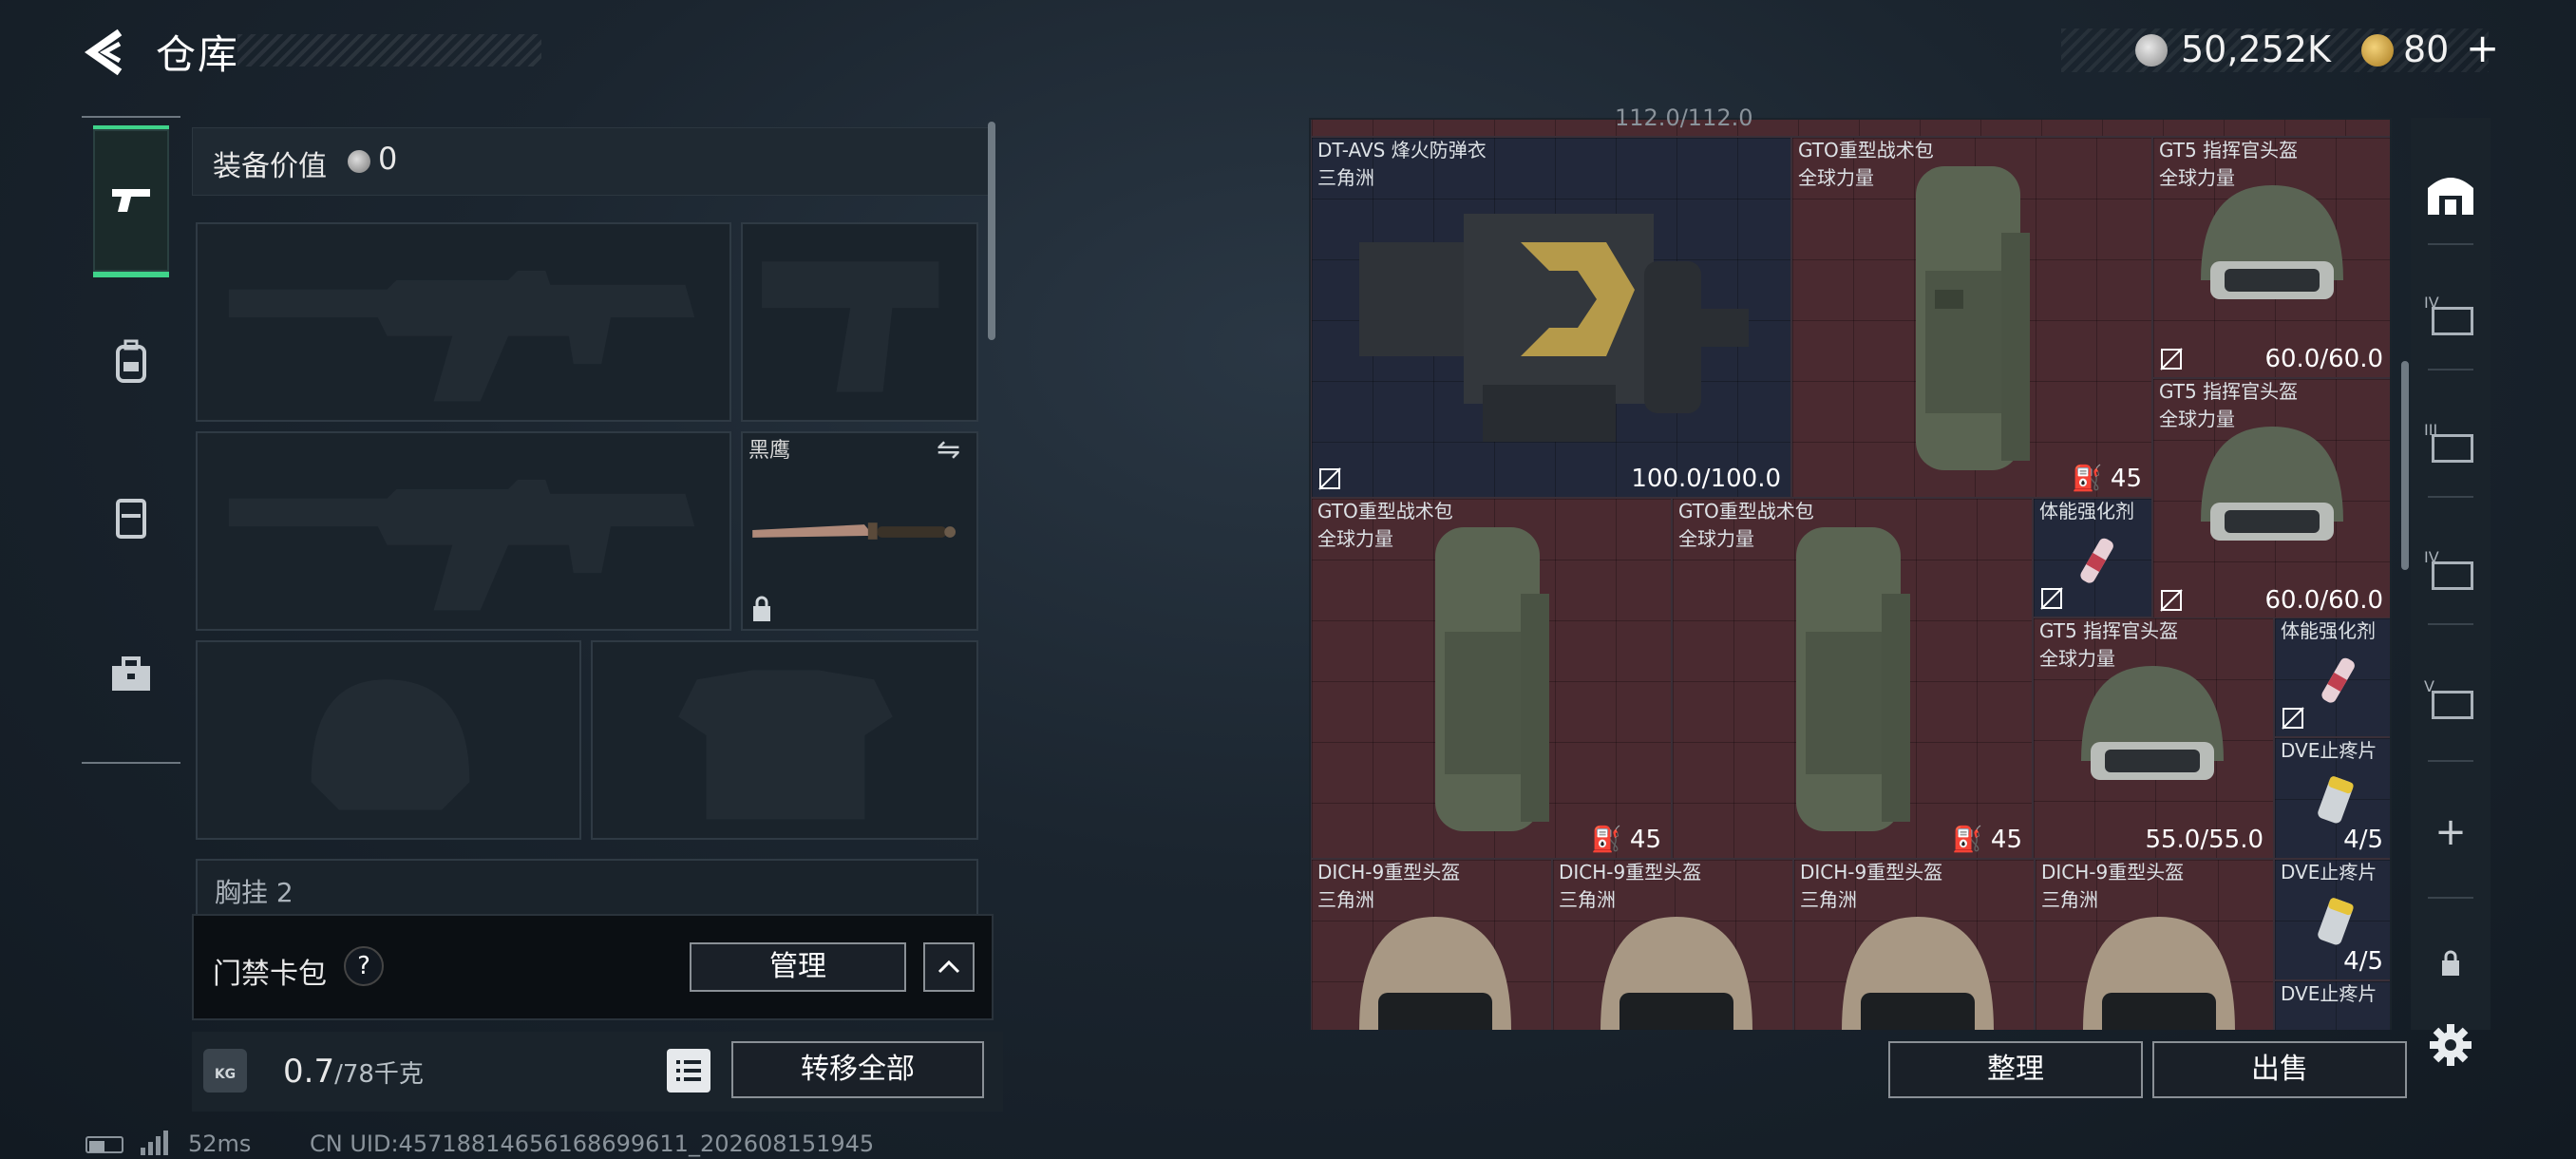  I want to click on sort-button: 整理, so click(2015, 1069).